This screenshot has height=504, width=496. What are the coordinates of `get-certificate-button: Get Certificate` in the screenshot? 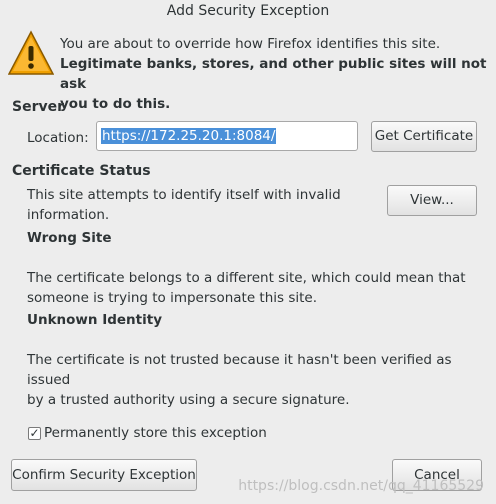 It's located at (424, 136).